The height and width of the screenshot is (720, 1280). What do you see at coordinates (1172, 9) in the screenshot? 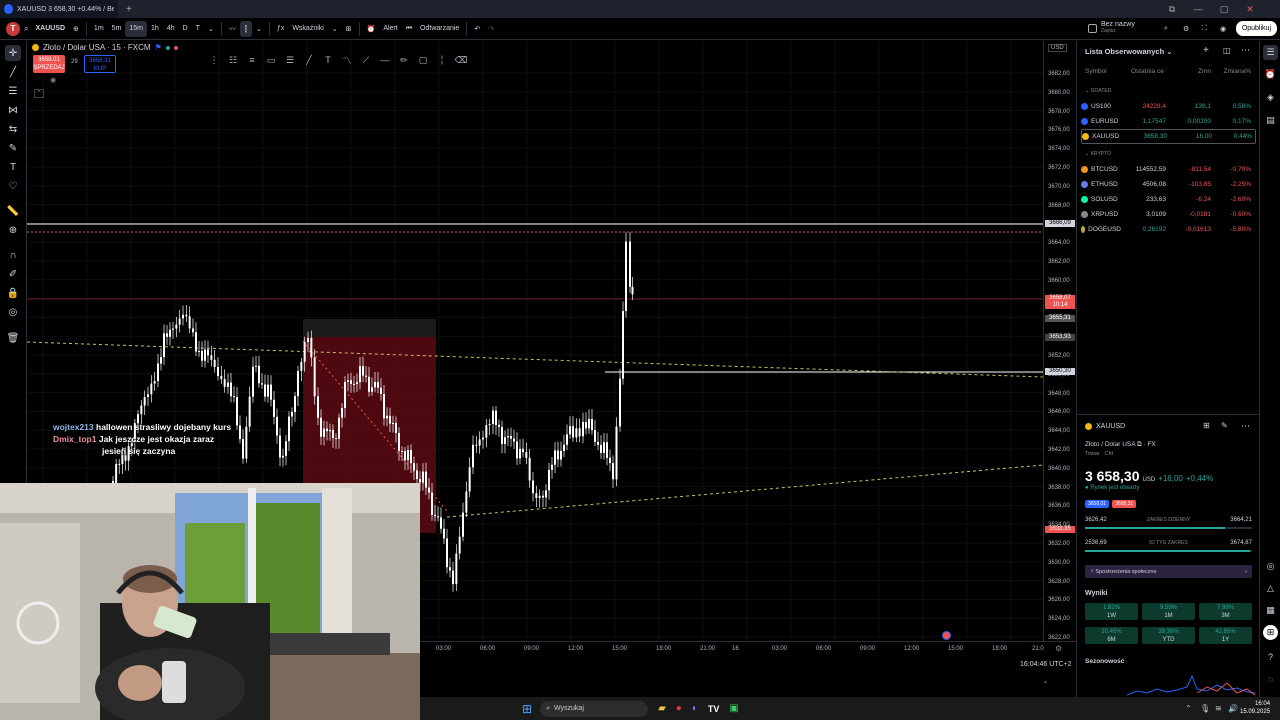
I see `browser-extension-icon: ⧉` at bounding box center [1172, 9].